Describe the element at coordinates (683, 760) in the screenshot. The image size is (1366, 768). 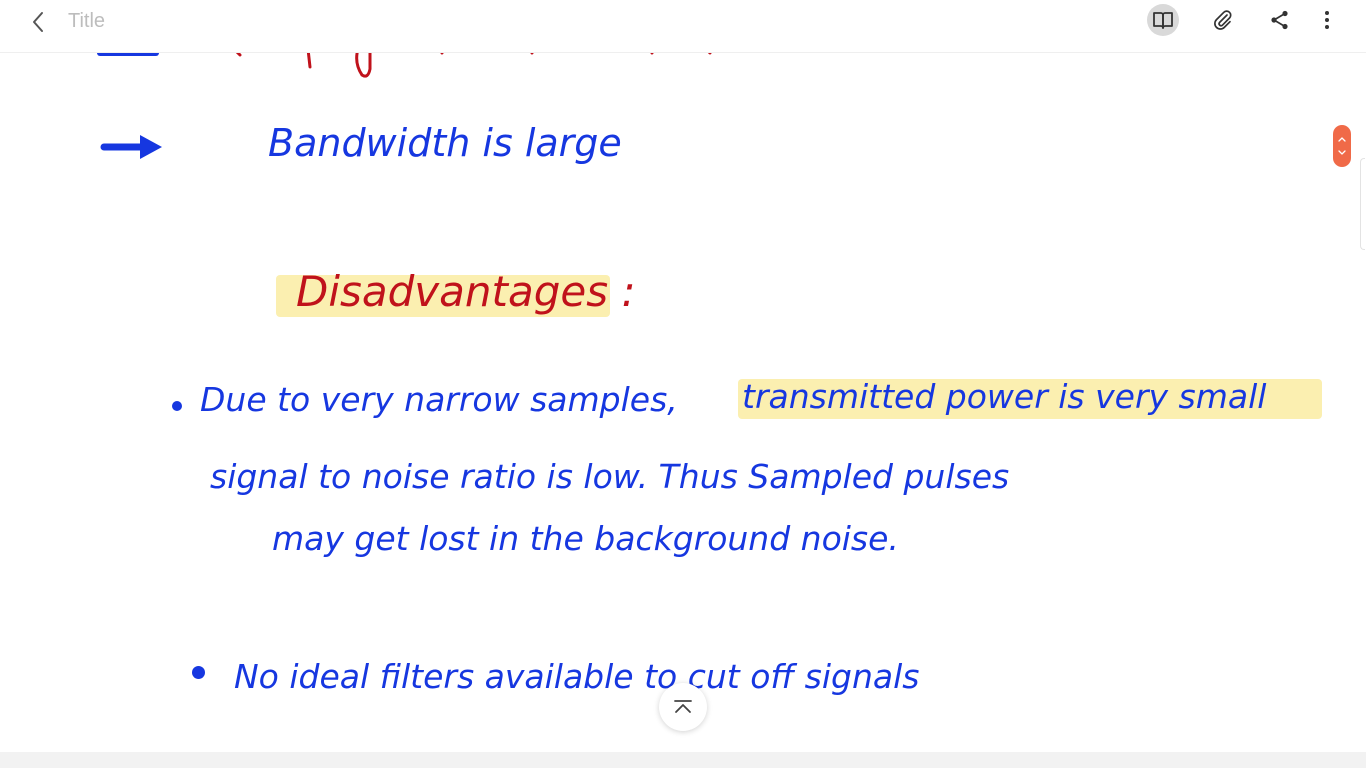
I see `bottom-bar` at that location.